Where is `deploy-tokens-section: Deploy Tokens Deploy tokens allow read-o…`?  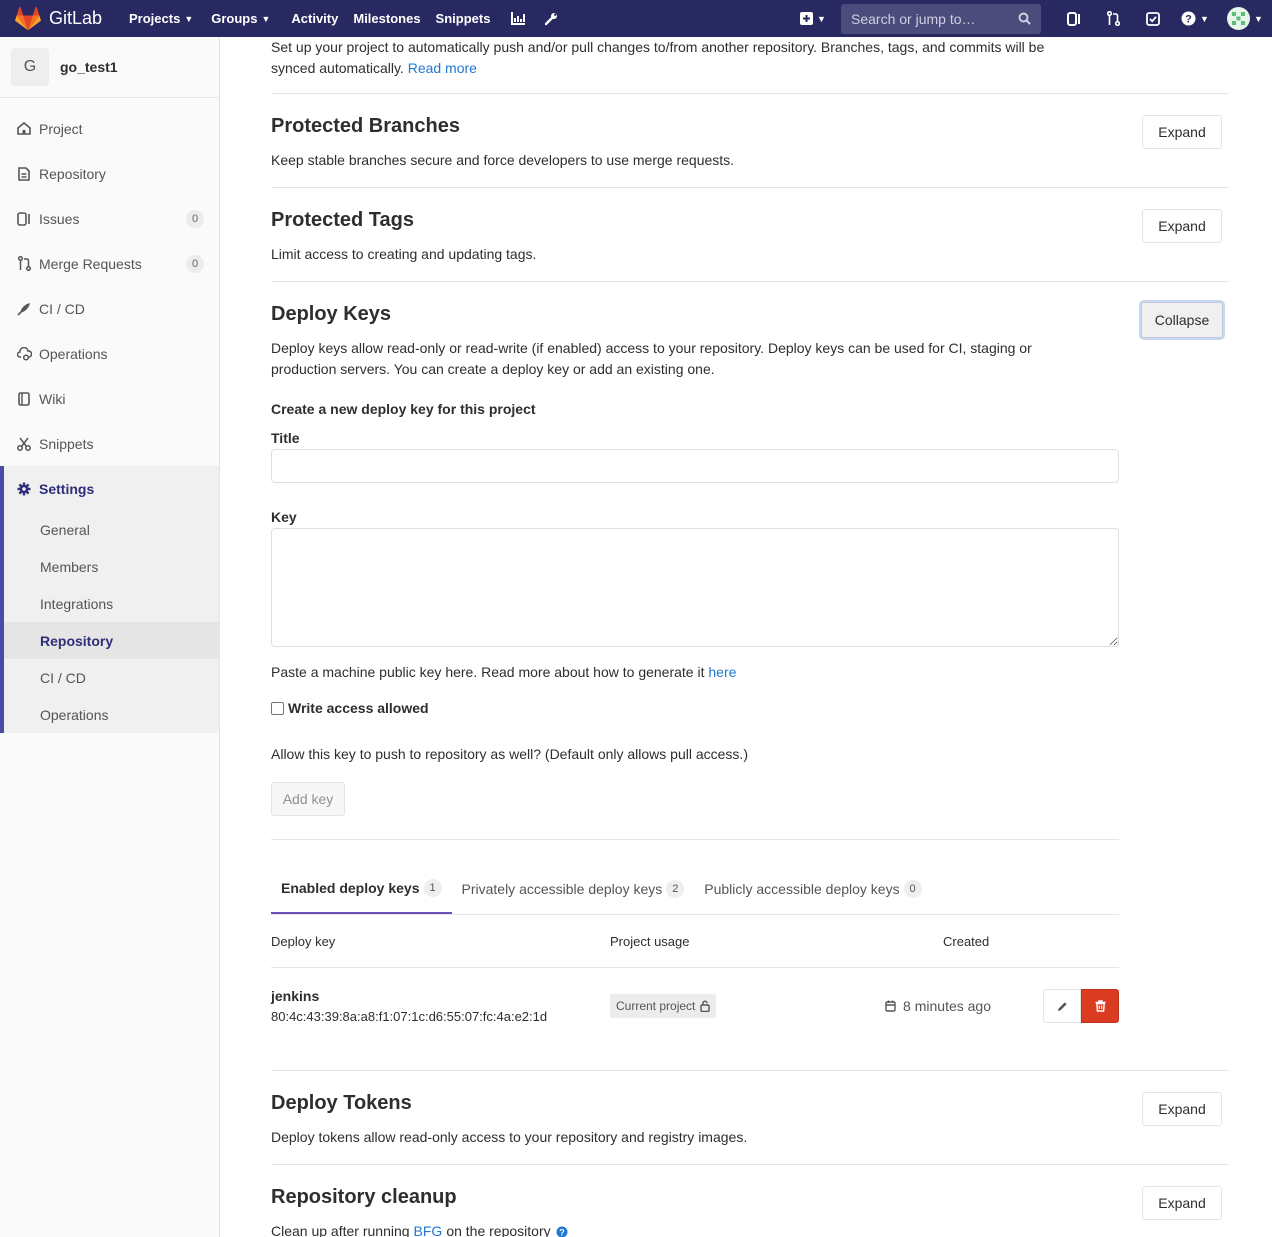 deploy-tokens-section: Deploy Tokens Deploy tokens allow read-o… is located at coordinates (750, 1118).